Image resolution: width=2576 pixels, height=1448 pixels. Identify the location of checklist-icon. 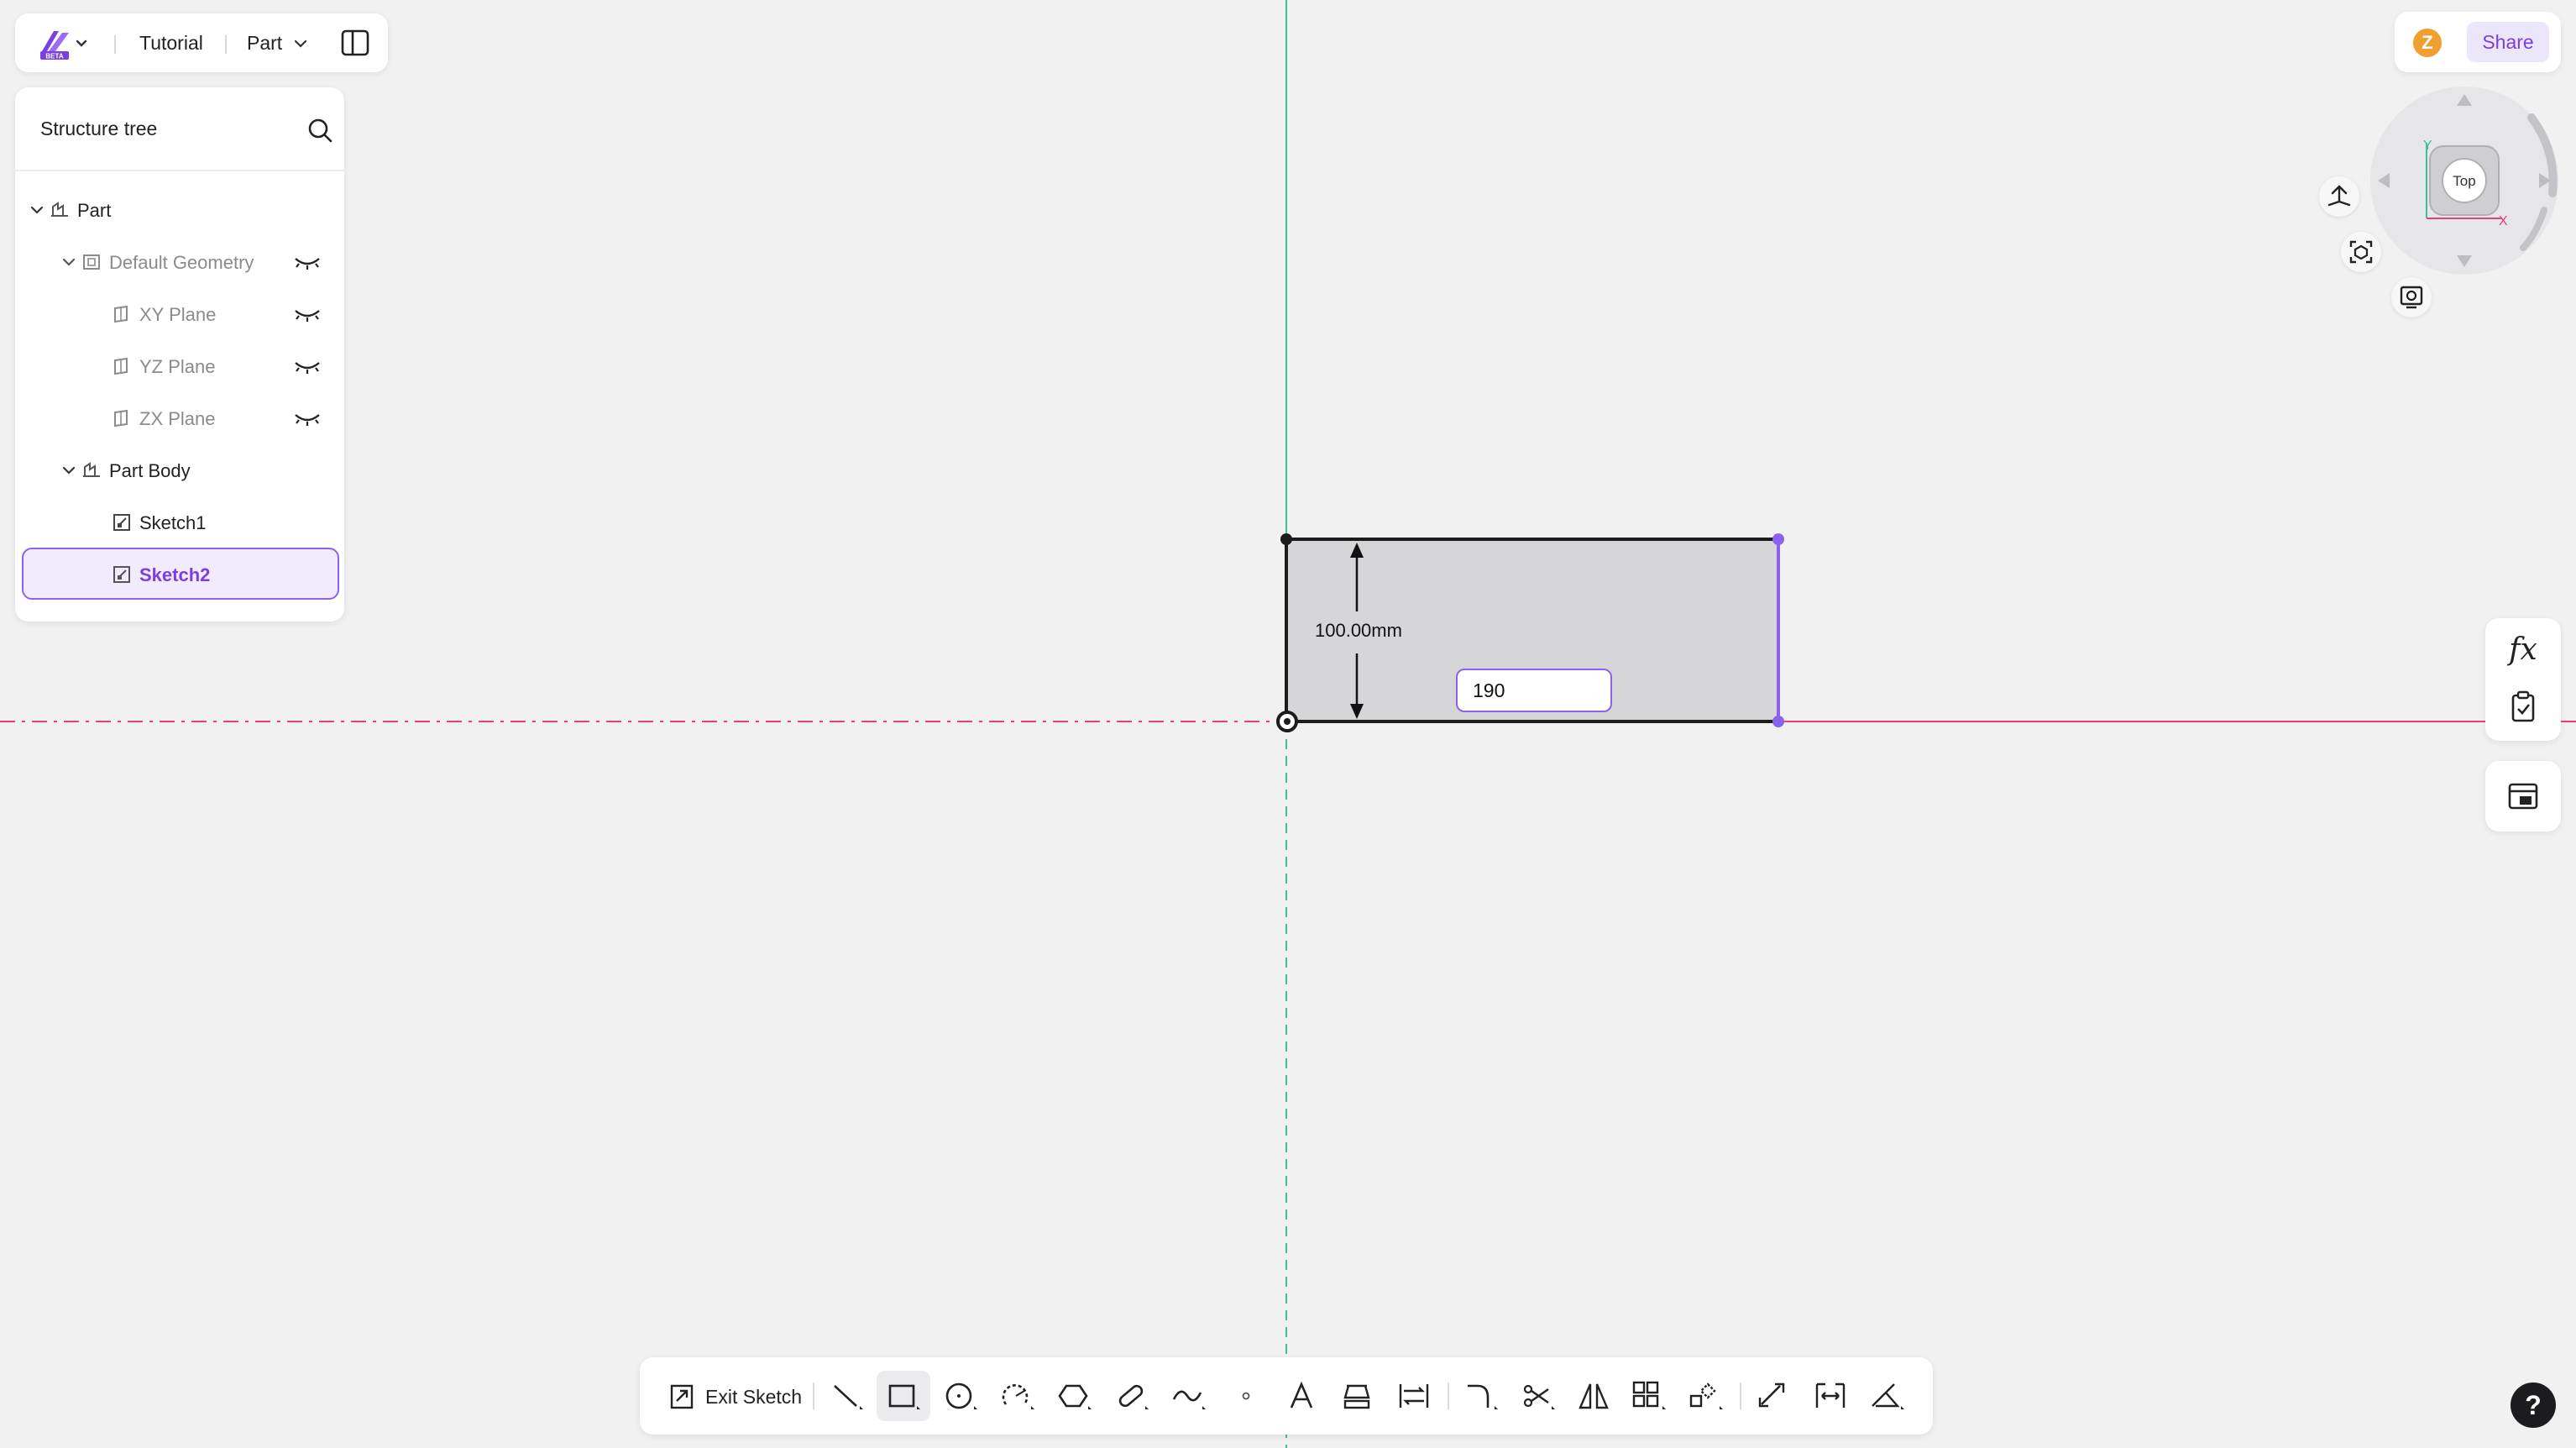
(2523, 707).